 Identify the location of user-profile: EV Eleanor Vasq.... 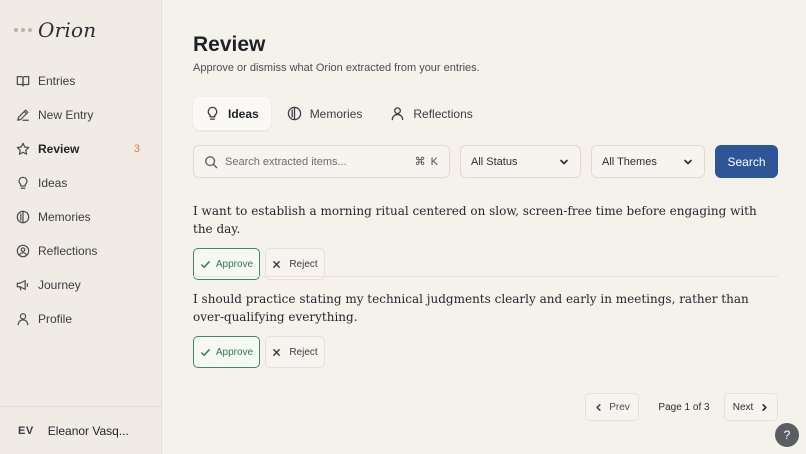
(80, 430).